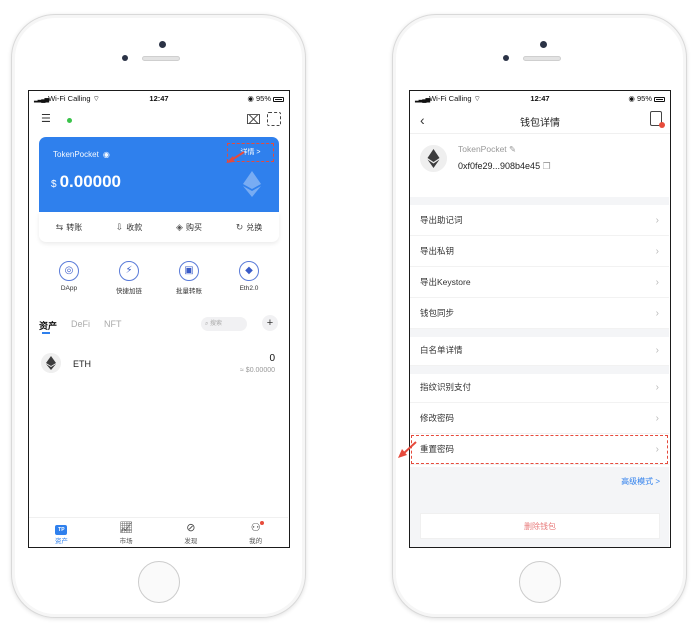  I want to click on battery-percent: 95%, so click(644, 98).